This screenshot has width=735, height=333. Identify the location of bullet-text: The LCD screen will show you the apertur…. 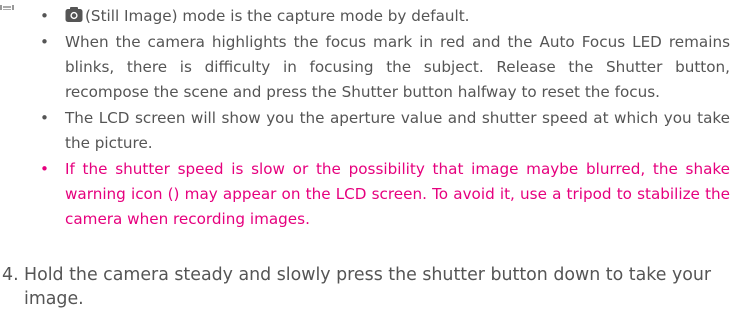
(397, 130).